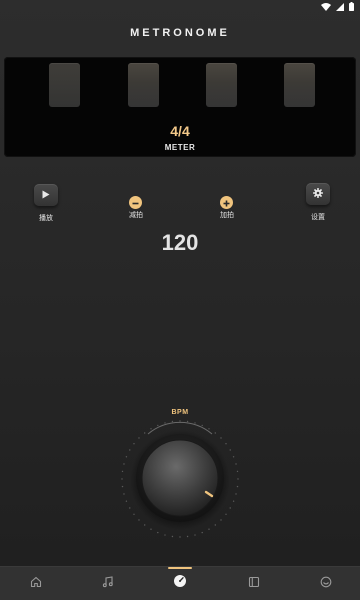 The height and width of the screenshot is (600, 360). I want to click on nav-item-home, so click(36, 583).